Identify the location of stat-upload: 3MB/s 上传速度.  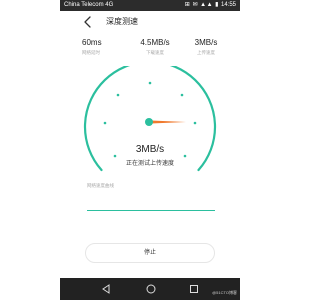
(206, 47).